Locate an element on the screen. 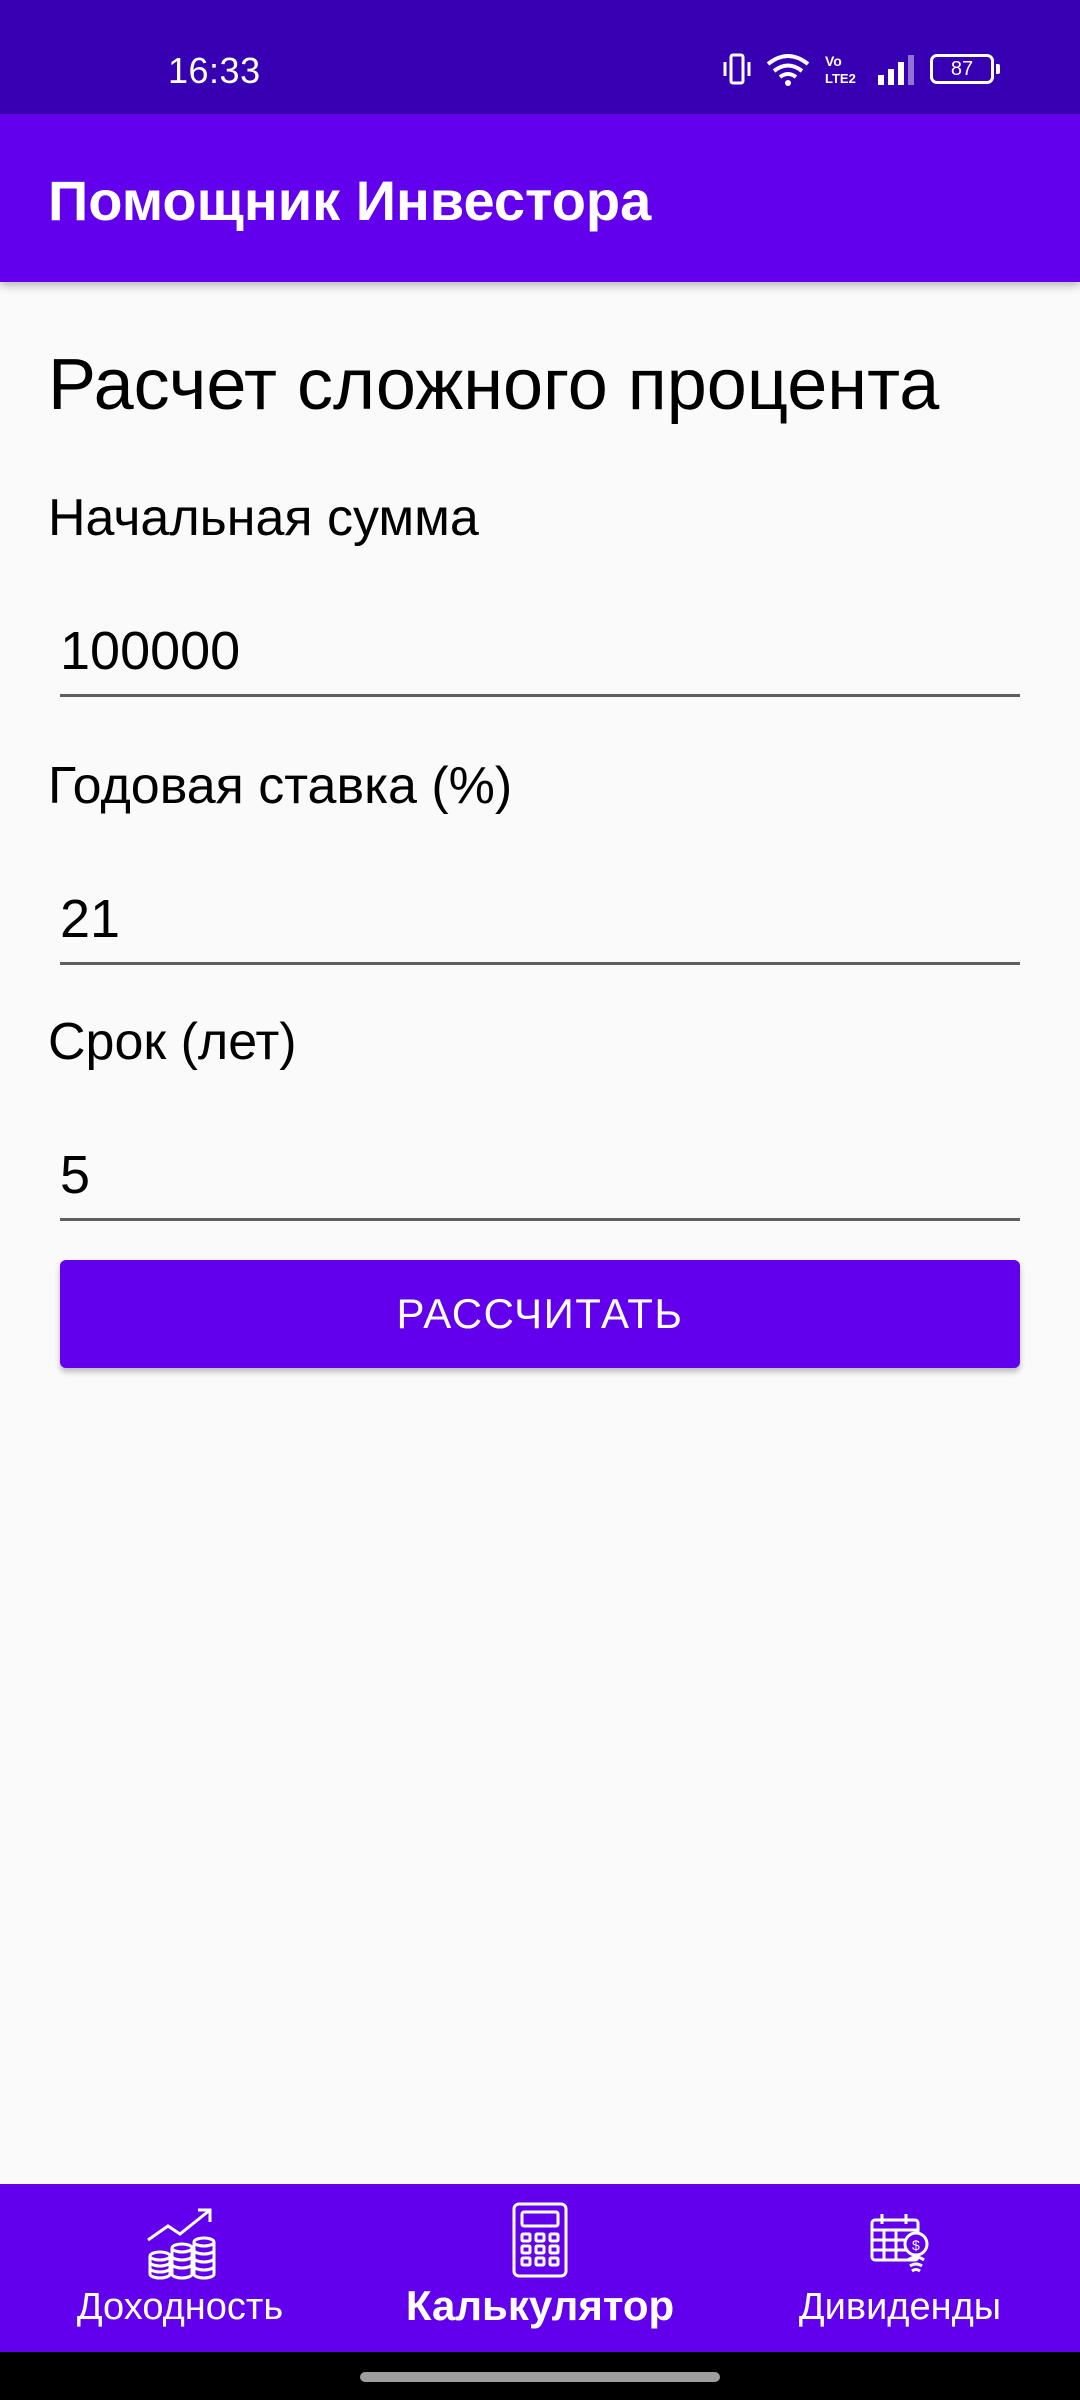  nav-label-calculator: Калькулятор is located at coordinates (540, 2305).